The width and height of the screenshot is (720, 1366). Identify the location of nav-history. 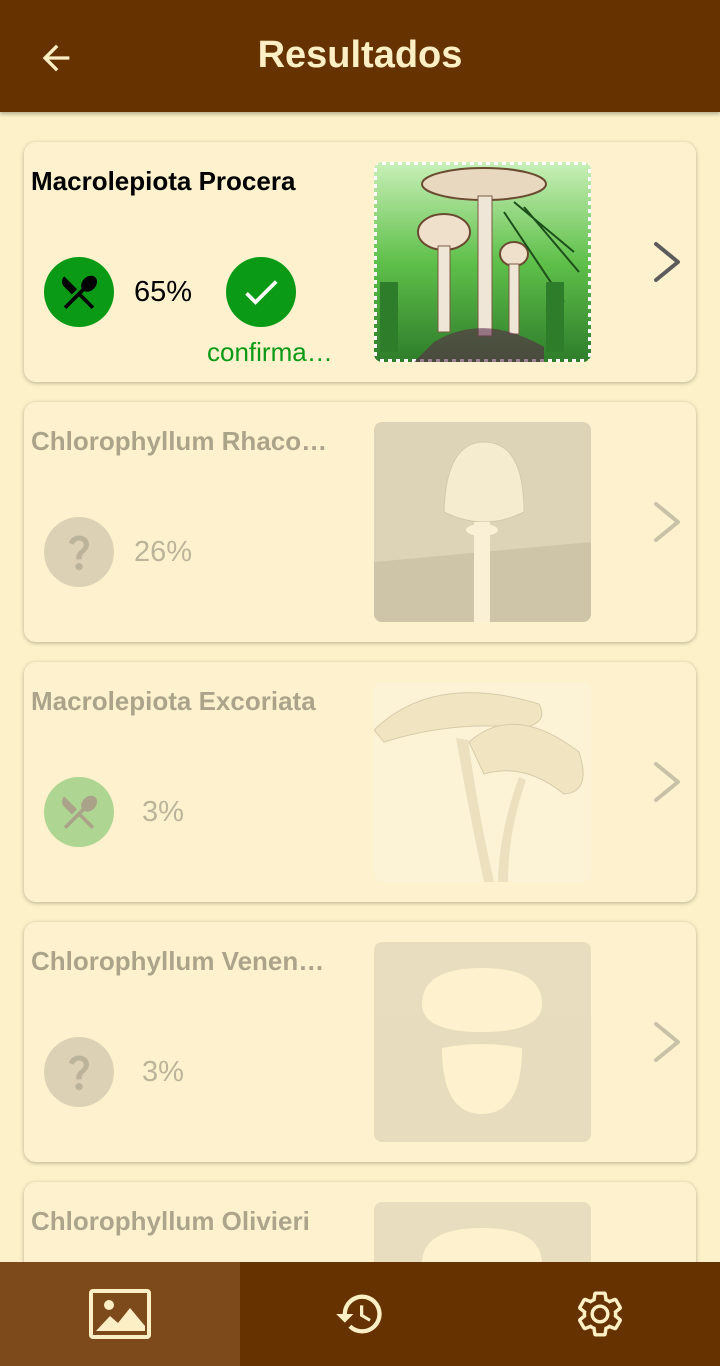
(360, 1314).